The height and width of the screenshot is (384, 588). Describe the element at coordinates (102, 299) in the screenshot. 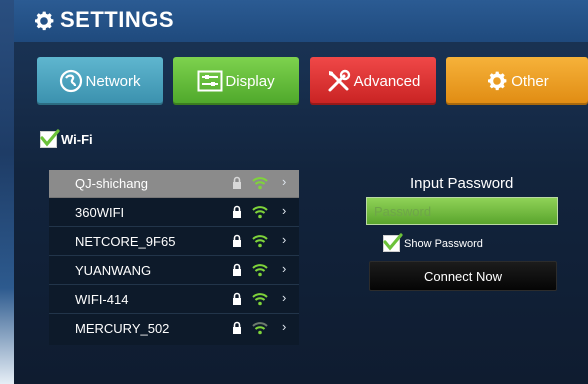

I see `network-name: WIFI-414` at that location.